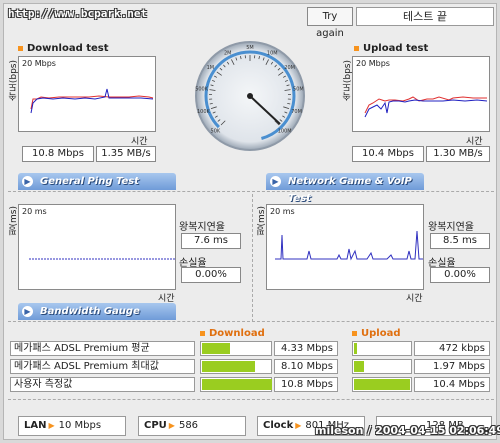  I want to click on game-rtt: 8.5 ms, so click(460, 241).